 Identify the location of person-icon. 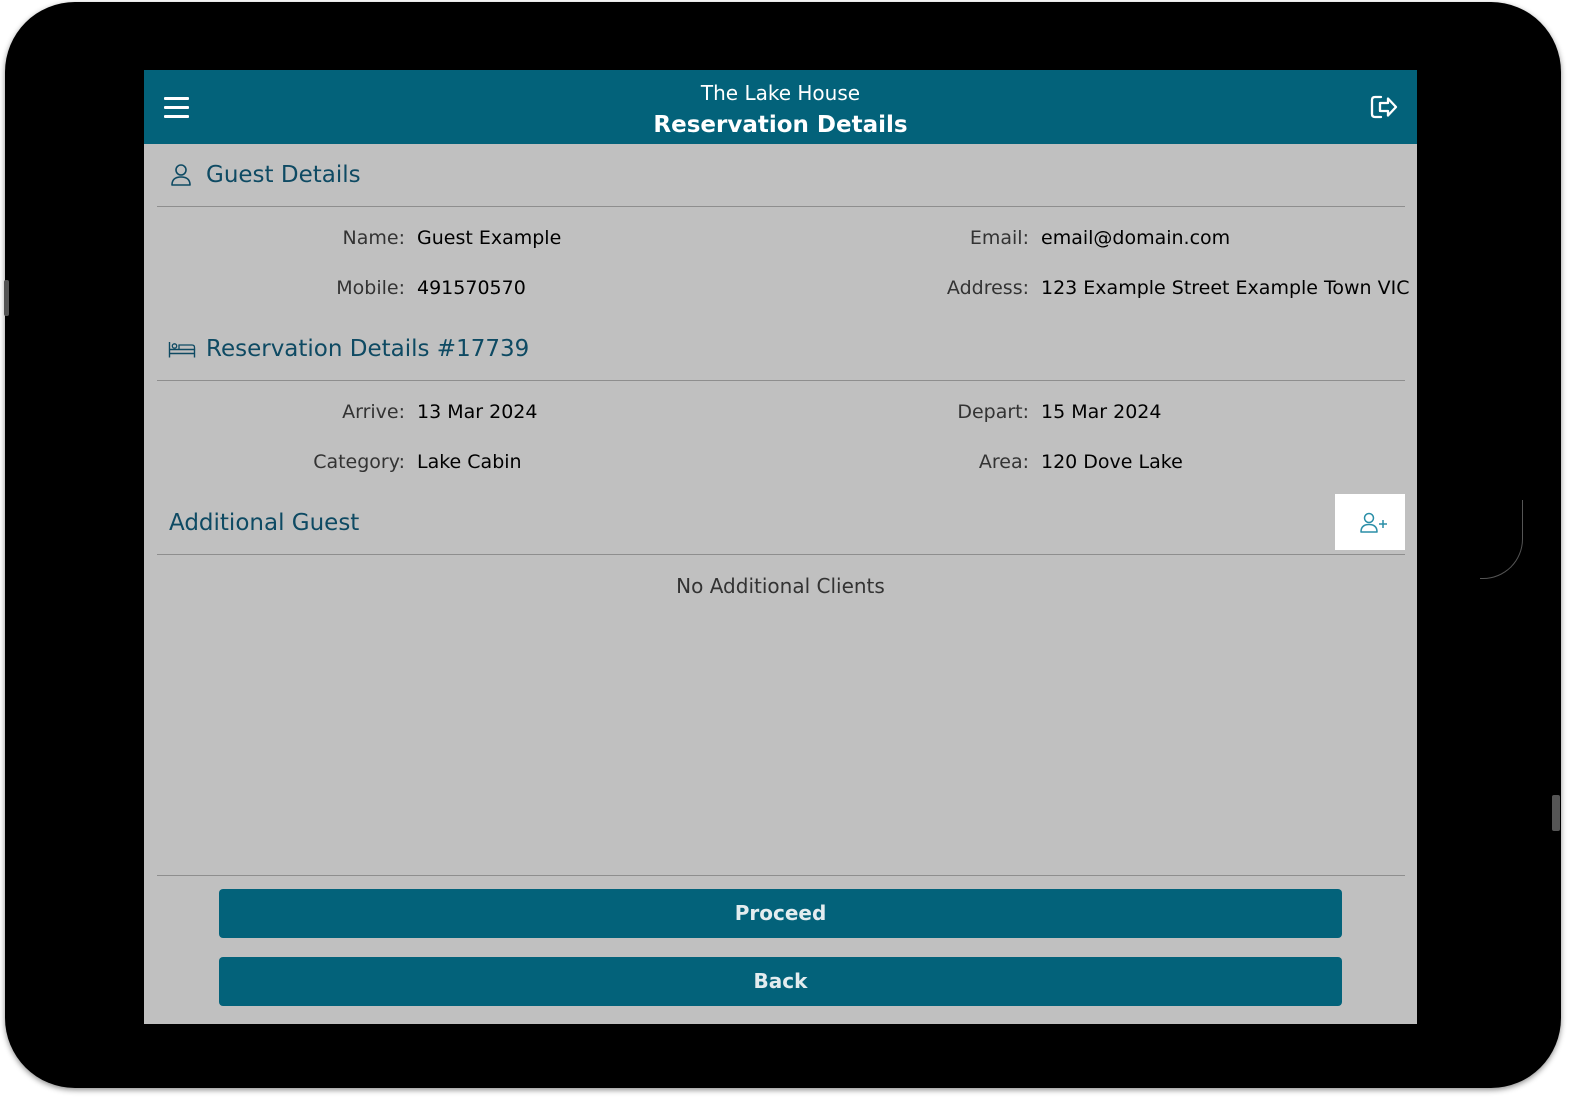
(181, 175).